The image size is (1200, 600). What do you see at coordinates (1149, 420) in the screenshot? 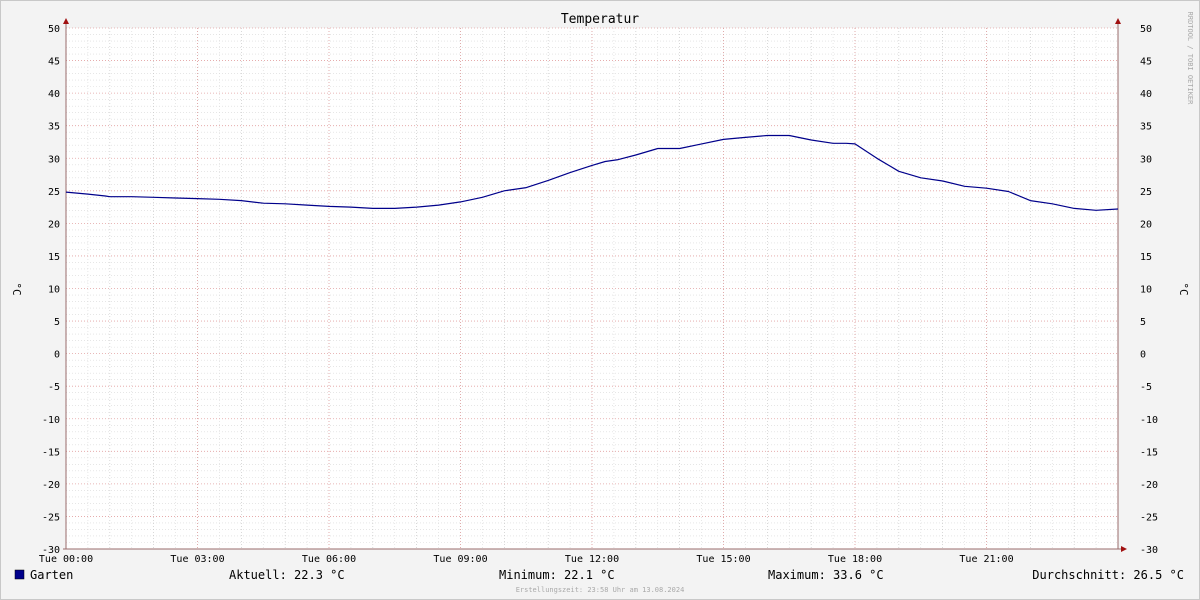
I see `y-tick-label-right: -10` at bounding box center [1149, 420].